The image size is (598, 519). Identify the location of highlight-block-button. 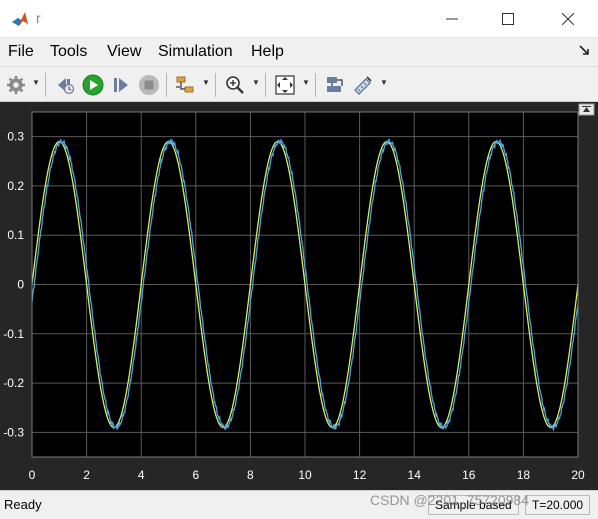
(334, 85).